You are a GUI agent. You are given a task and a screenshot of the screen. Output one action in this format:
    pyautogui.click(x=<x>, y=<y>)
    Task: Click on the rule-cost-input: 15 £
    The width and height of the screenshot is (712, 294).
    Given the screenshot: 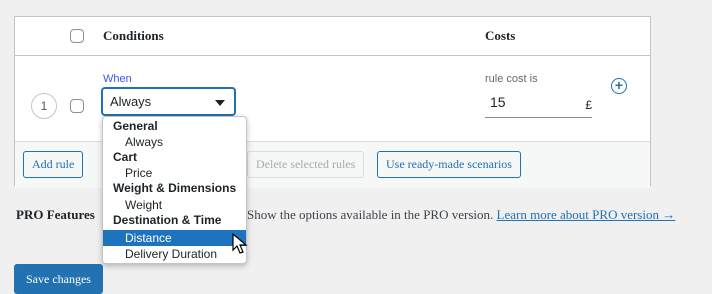 What is the action you would take?
    pyautogui.click(x=538, y=104)
    